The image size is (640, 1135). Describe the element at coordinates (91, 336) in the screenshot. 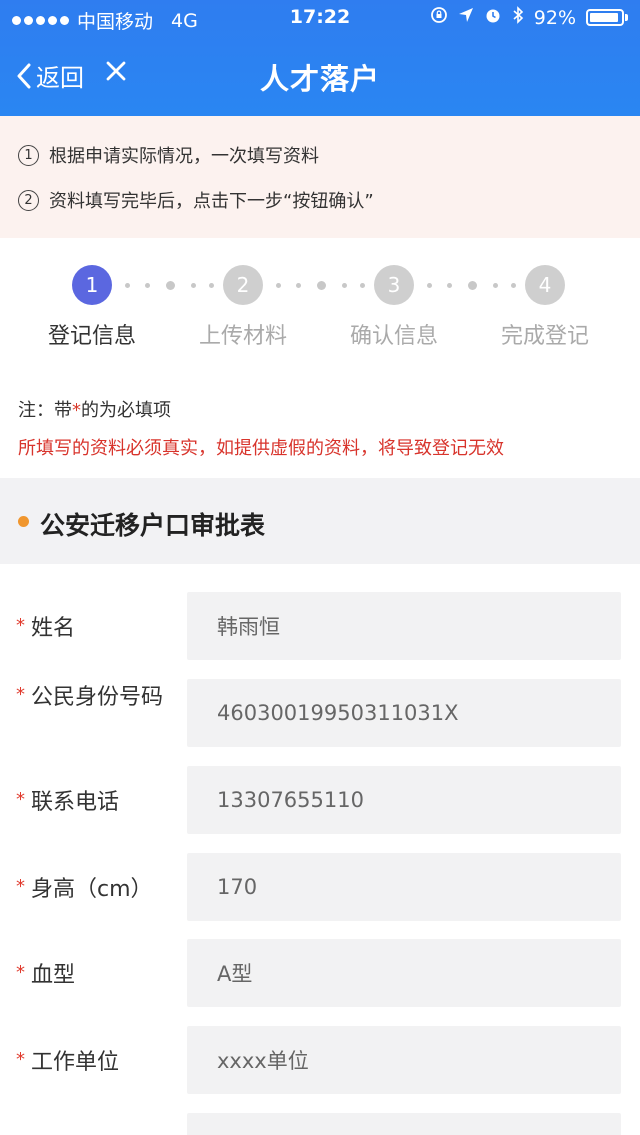

I see `step-1-label: 登记信息` at that location.